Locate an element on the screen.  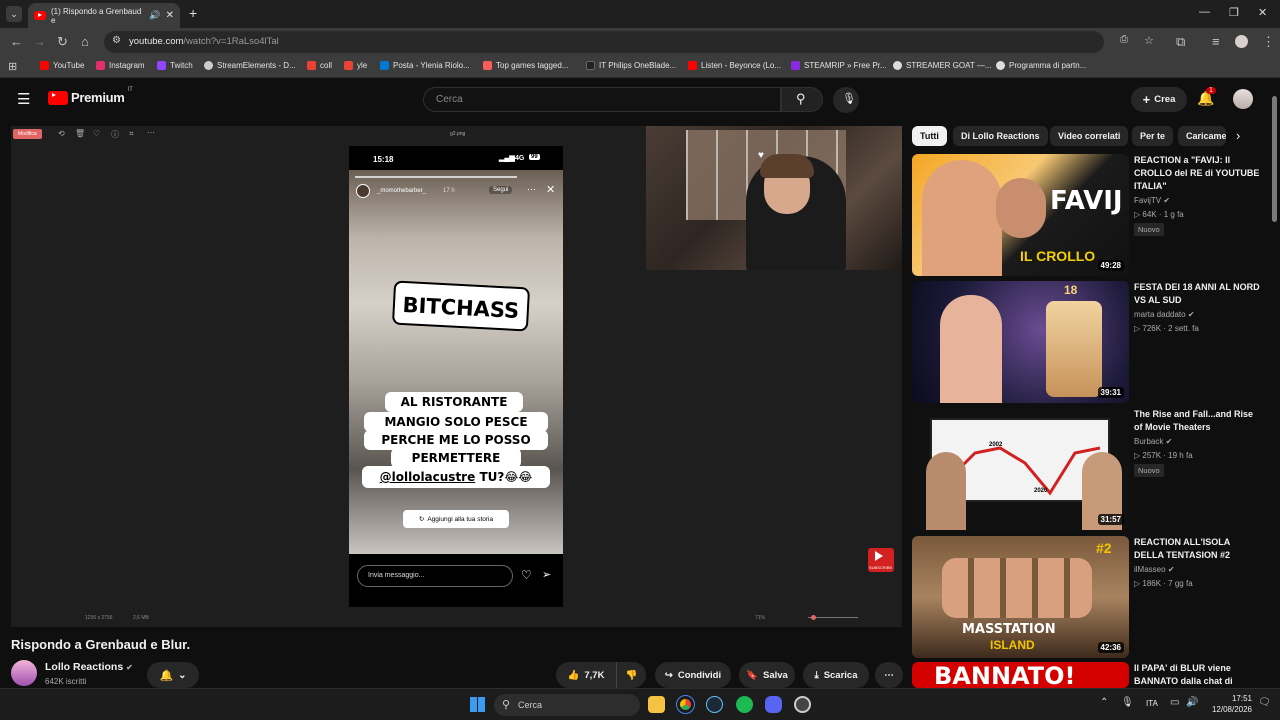
video-thumbnail: BANNATO! is located at coordinates (1020, 675).